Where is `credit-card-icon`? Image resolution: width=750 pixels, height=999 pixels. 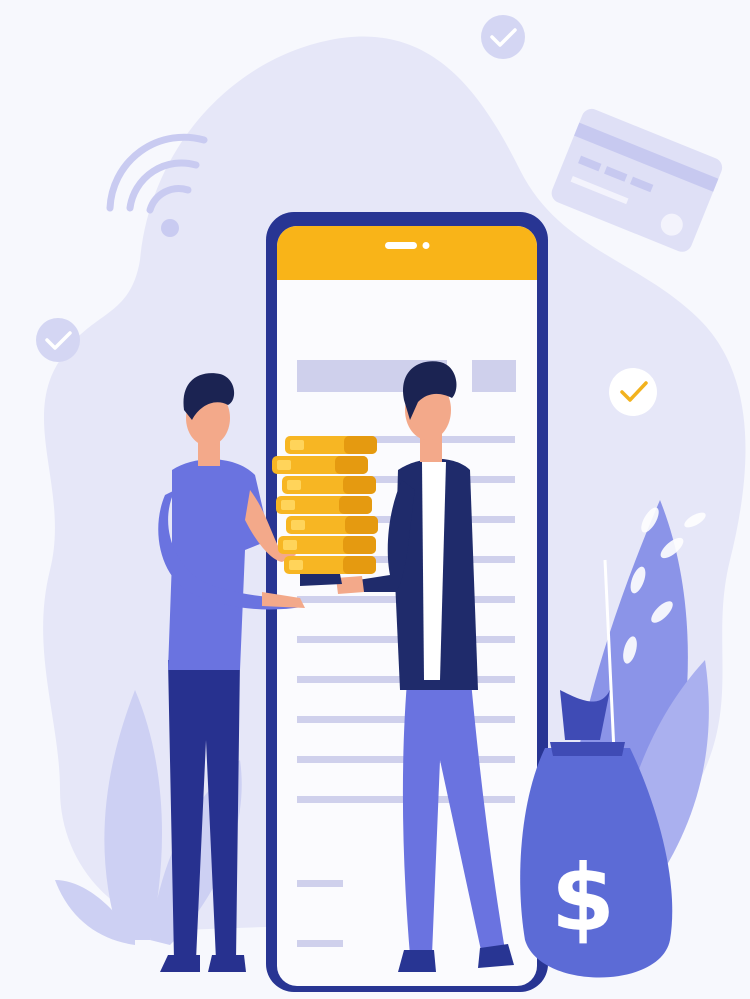 credit-card-icon is located at coordinates (637, 180).